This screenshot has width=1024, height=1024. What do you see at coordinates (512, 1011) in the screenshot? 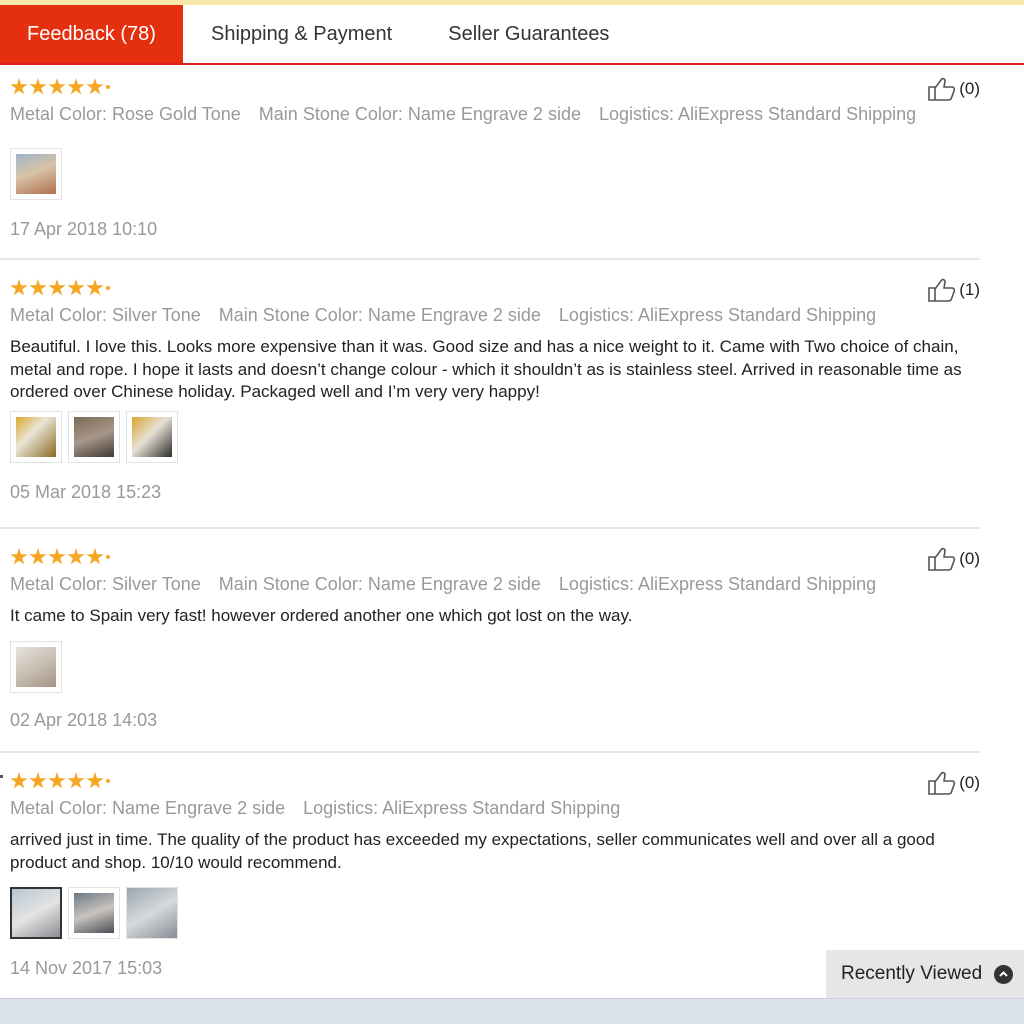
I see `window-bottom-bar` at bounding box center [512, 1011].